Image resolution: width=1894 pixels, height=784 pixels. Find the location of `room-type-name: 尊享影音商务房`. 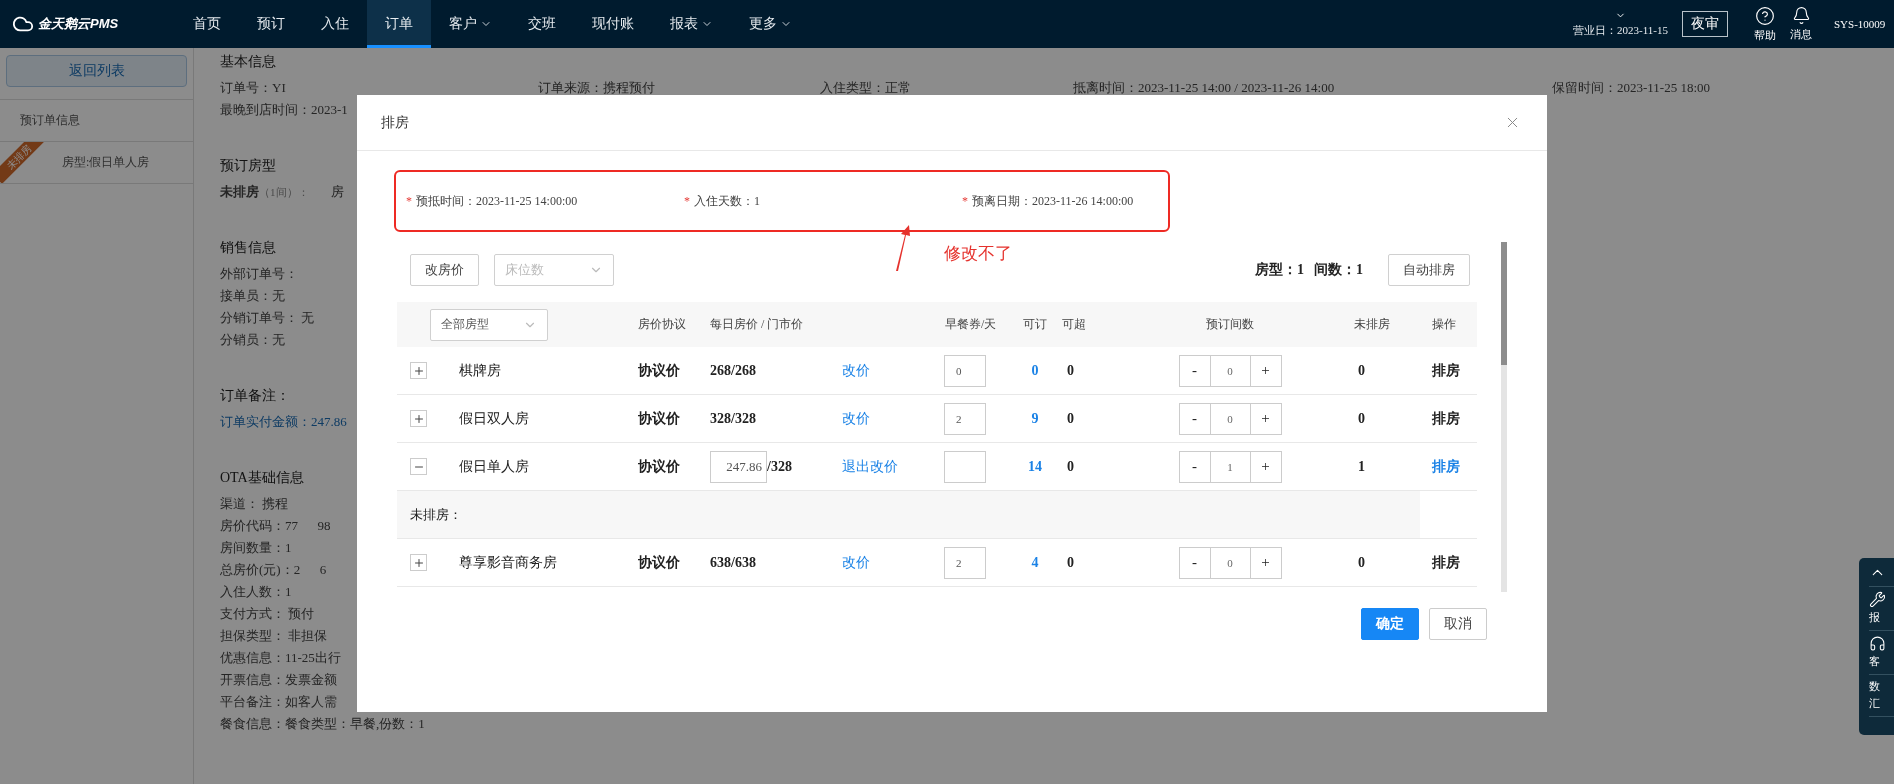

room-type-name: 尊享影音商务房 is located at coordinates (507, 562).